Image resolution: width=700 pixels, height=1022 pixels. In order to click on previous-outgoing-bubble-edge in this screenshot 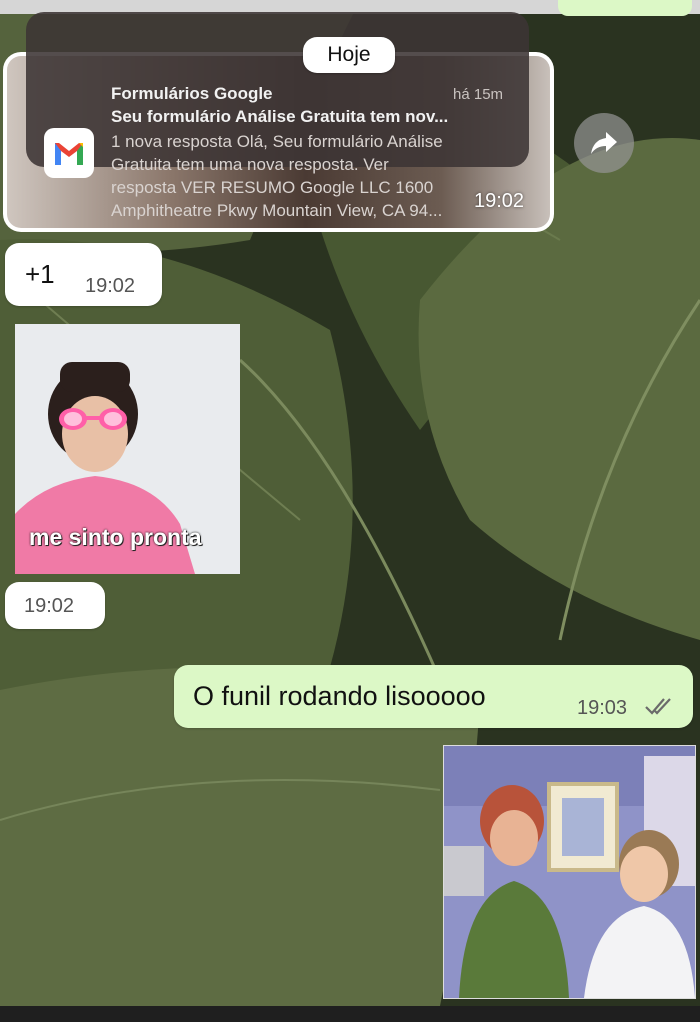, I will do `click(625, 8)`.